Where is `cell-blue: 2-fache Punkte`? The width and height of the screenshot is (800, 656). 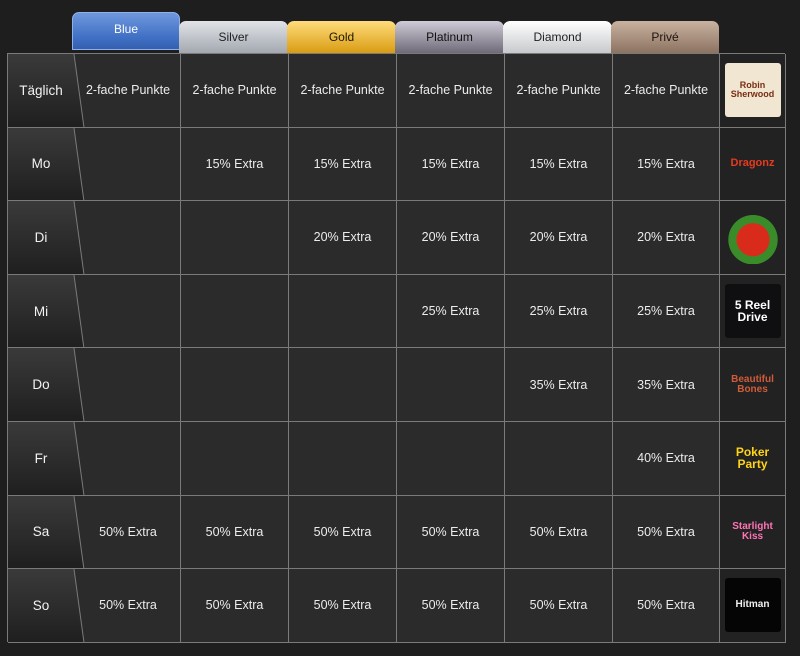 cell-blue: 2-fache Punkte is located at coordinates (128, 91).